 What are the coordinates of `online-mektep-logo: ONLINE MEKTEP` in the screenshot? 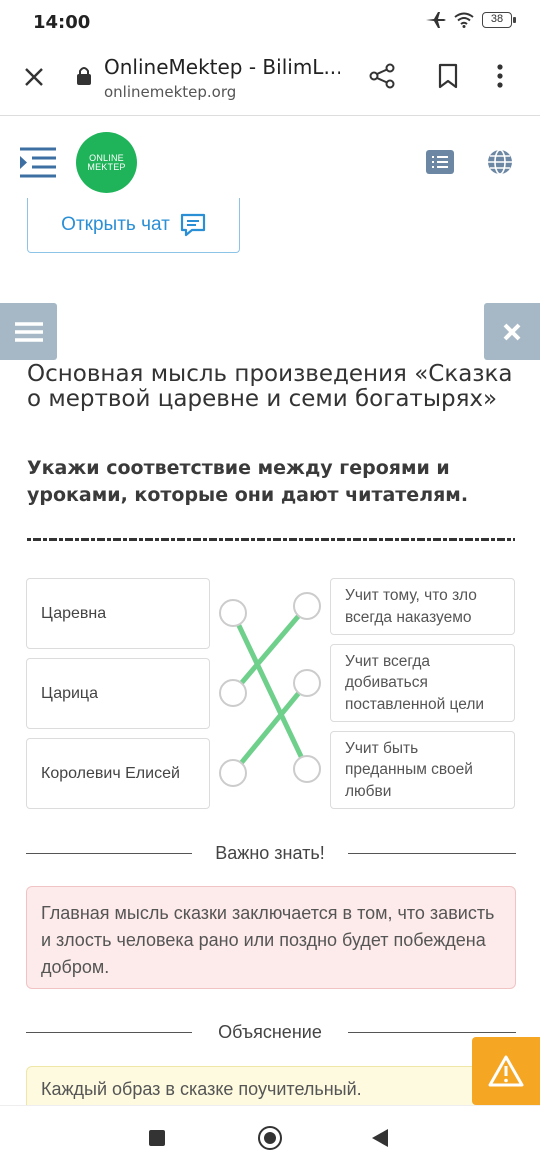 It's located at (106, 162).